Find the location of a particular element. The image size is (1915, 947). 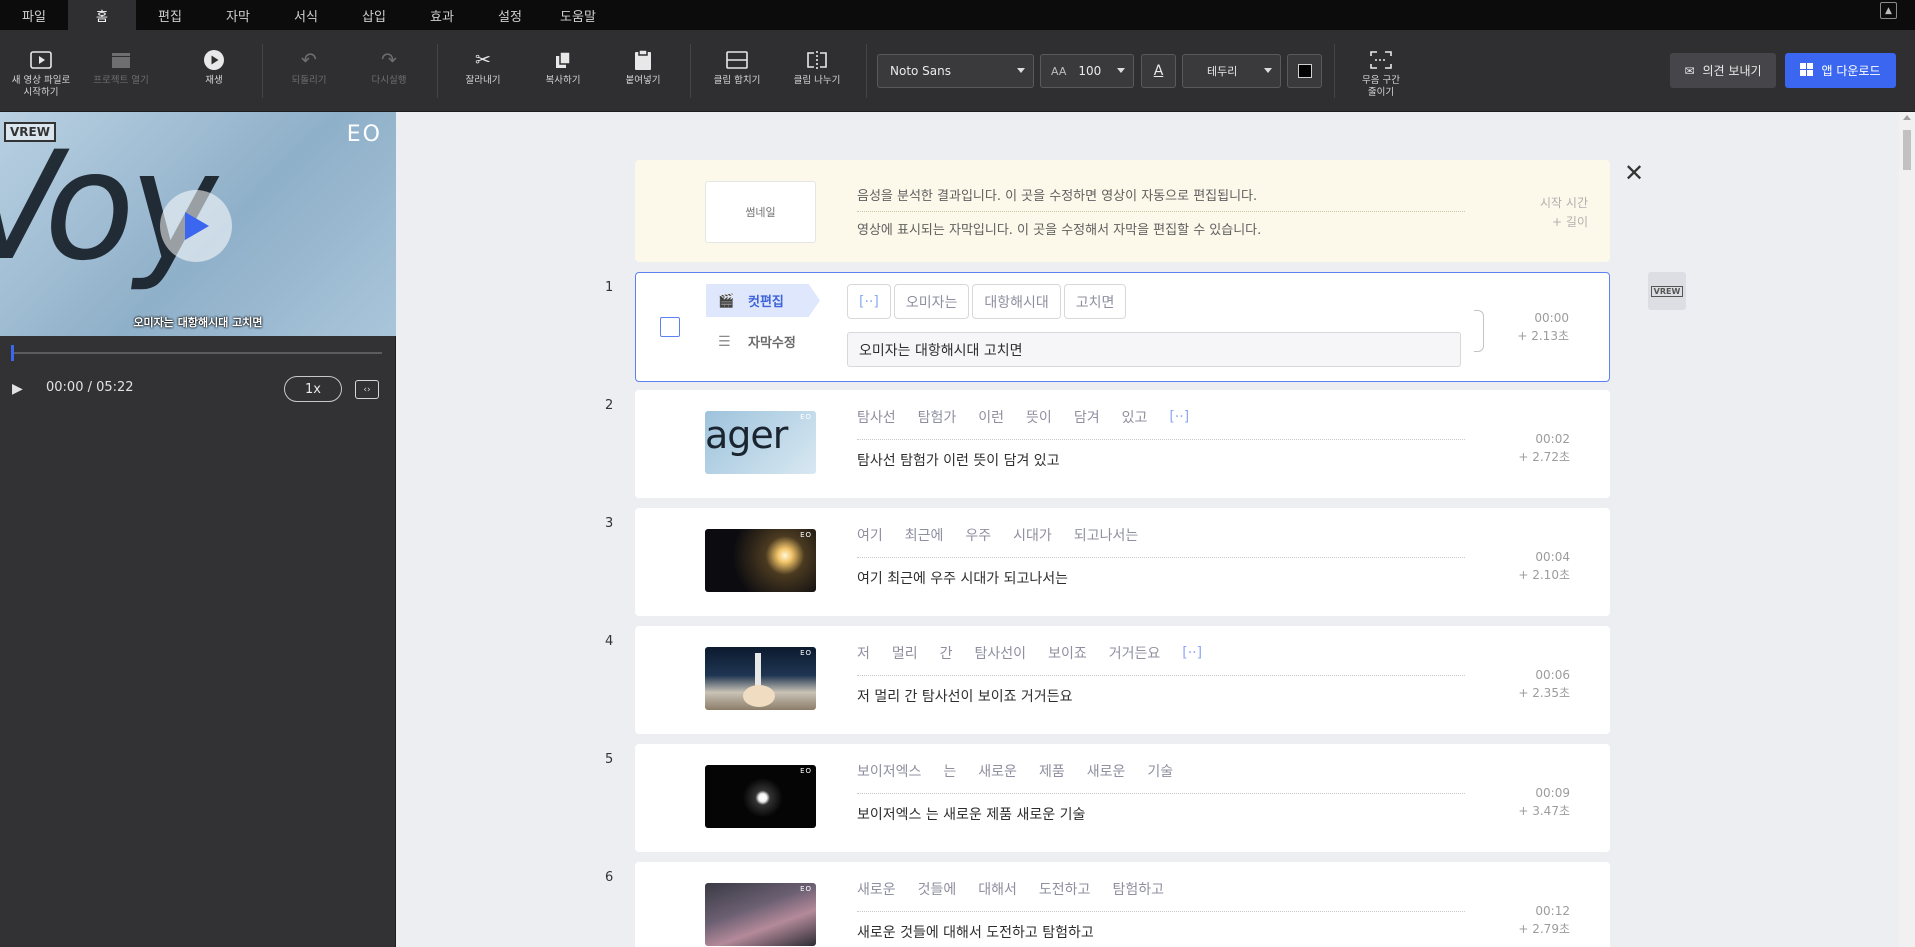

clip-subtitle: 여기 최근에 우주 시대가 되고나서는 is located at coordinates (962, 578).